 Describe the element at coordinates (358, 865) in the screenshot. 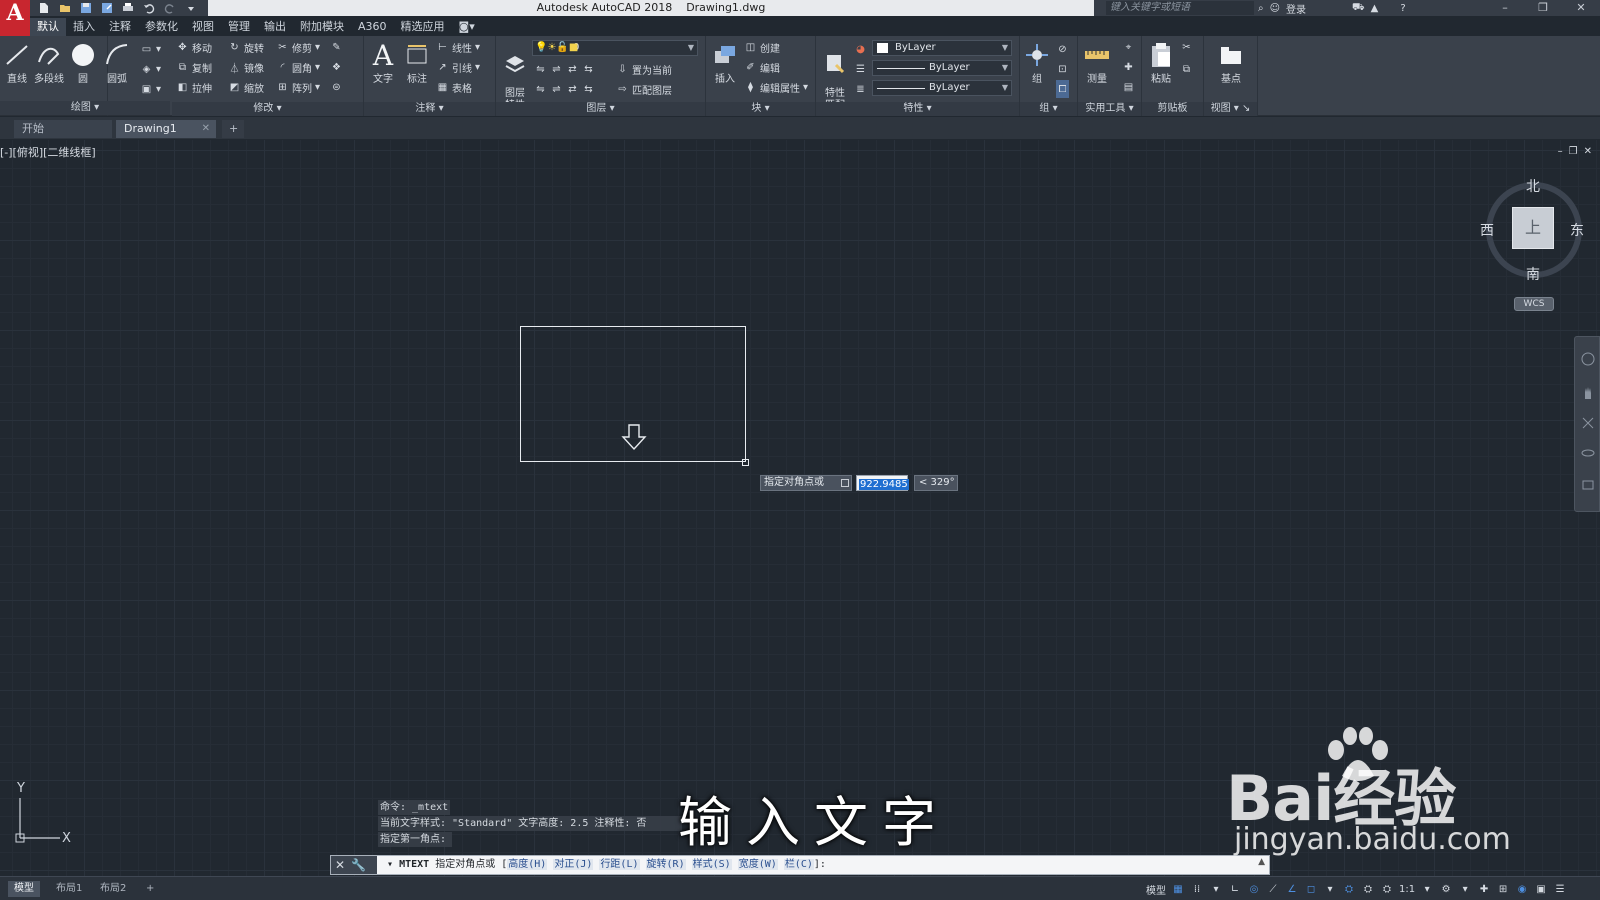

I see `command-customize-icon: 🔧` at that location.